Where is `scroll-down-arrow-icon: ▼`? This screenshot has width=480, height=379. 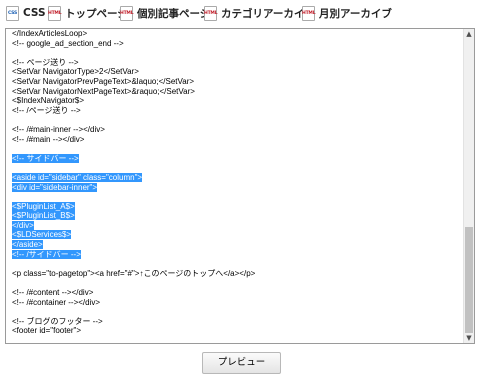 scroll-down-arrow-icon: ▼ is located at coordinates (469, 338).